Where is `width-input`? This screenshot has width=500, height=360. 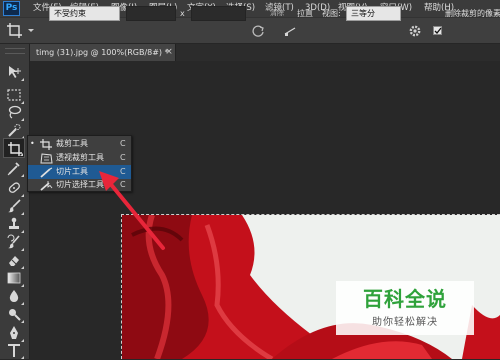
width-input is located at coordinates (151, 13).